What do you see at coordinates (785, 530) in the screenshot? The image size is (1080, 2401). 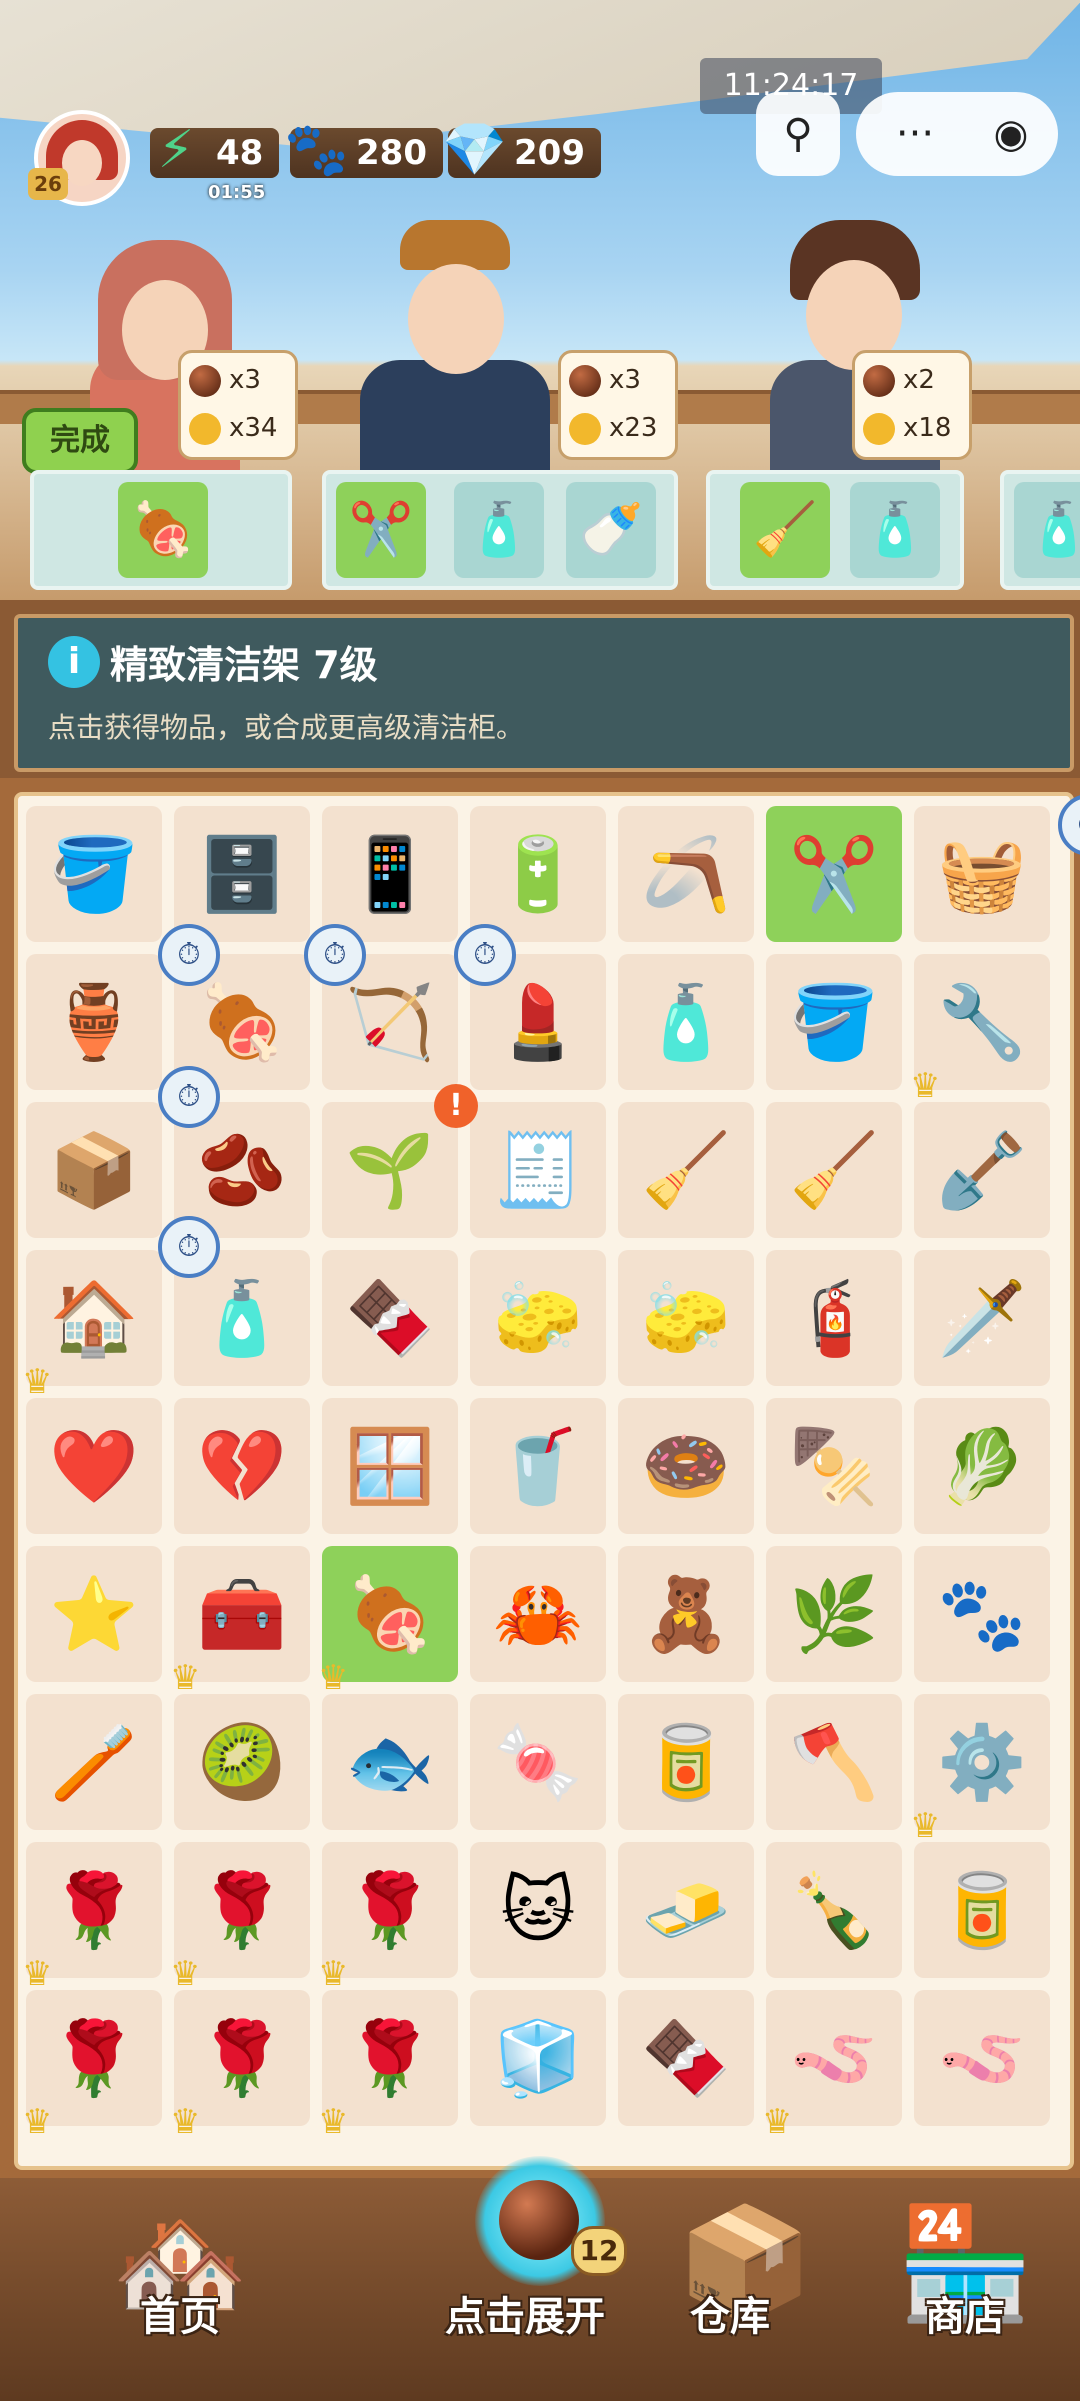 I see `order-item-squeegee: 🧹` at bounding box center [785, 530].